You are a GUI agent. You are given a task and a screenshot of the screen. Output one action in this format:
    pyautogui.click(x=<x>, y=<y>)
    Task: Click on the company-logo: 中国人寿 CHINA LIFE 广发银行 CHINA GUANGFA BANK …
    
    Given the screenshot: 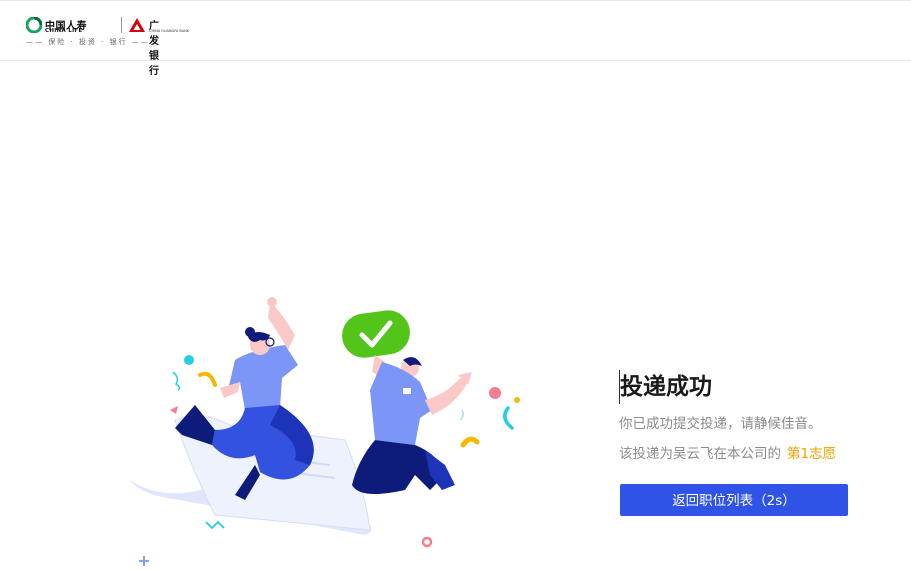 What is the action you would take?
    pyautogui.click(x=107, y=46)
    